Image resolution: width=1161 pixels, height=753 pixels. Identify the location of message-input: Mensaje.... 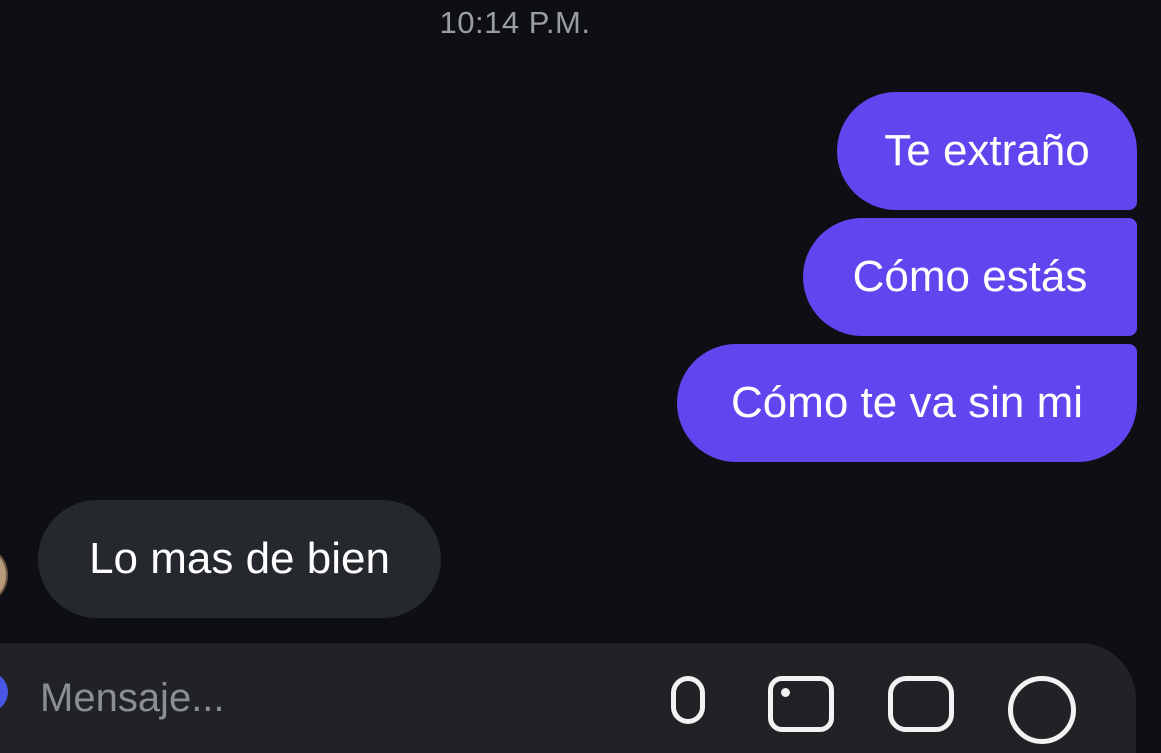
(132, 698).